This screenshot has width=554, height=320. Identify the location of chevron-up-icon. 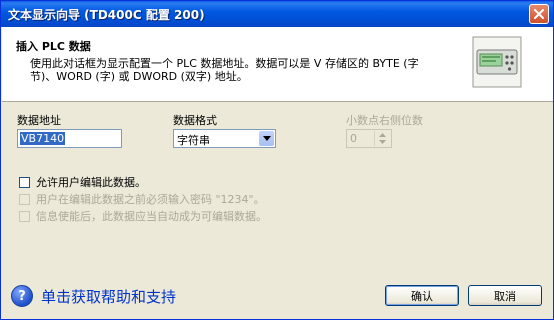
(382, 134).